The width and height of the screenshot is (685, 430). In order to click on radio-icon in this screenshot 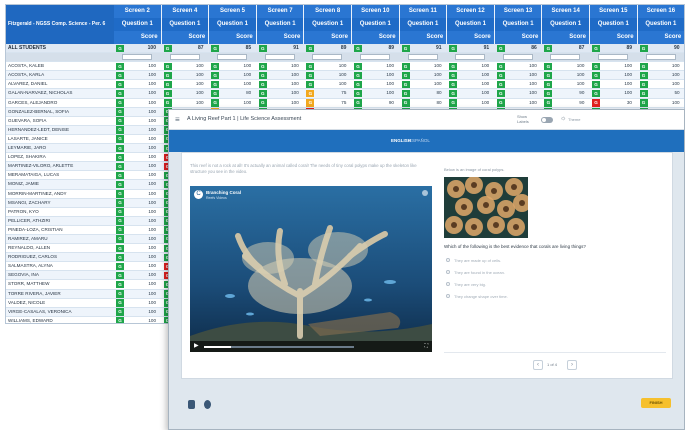, I will do `click(448, 272)`.